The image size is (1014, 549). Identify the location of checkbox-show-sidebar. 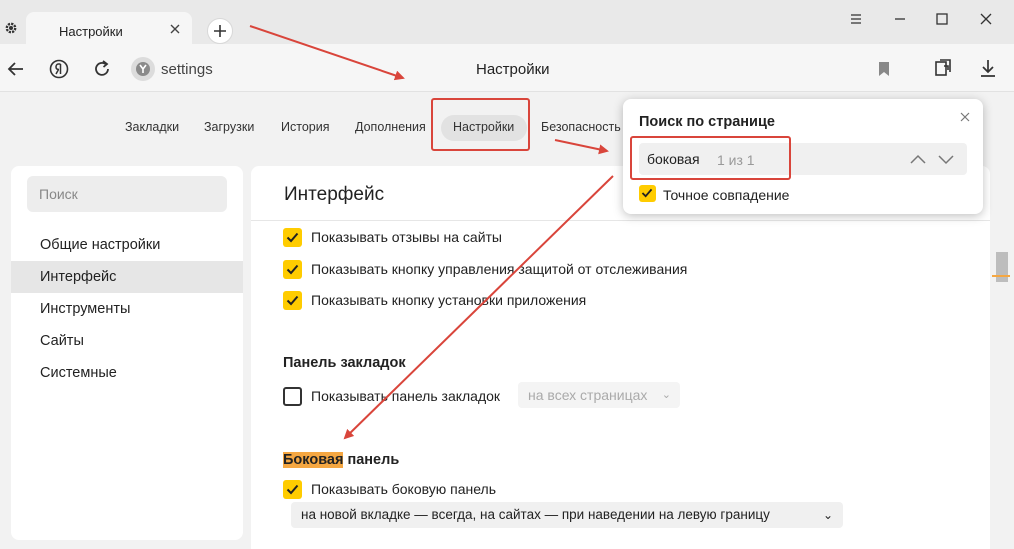
(292, 489).